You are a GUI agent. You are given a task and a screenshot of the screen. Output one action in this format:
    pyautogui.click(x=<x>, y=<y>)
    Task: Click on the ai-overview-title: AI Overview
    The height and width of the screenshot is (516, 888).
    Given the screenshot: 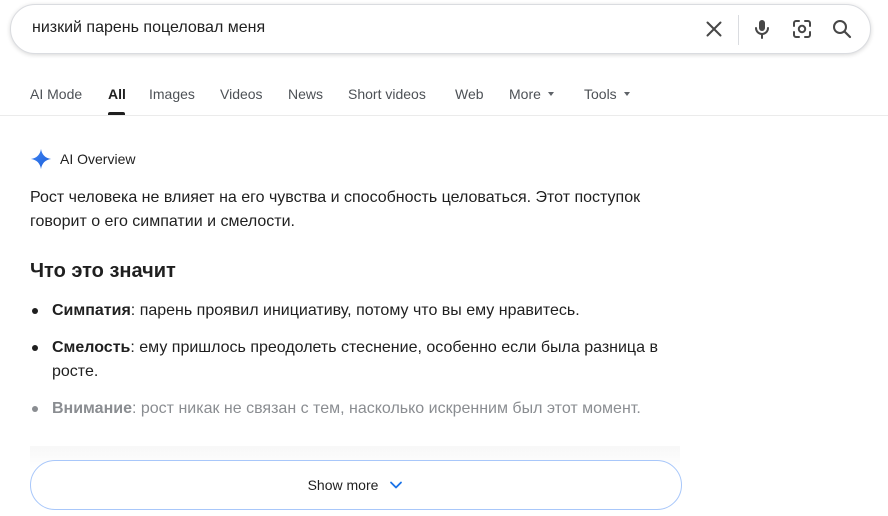 What is the action you would take?
    pyautogui.click(x=98, y=159)
    